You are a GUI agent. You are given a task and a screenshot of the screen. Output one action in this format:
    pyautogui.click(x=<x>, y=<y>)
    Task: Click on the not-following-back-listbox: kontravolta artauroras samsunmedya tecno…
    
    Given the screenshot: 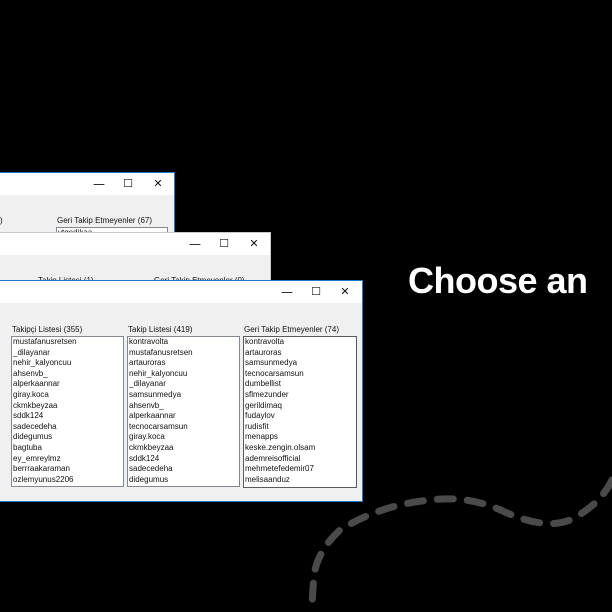 What is the action you would take?
    pyautogui.click(x=300, y=412)
    